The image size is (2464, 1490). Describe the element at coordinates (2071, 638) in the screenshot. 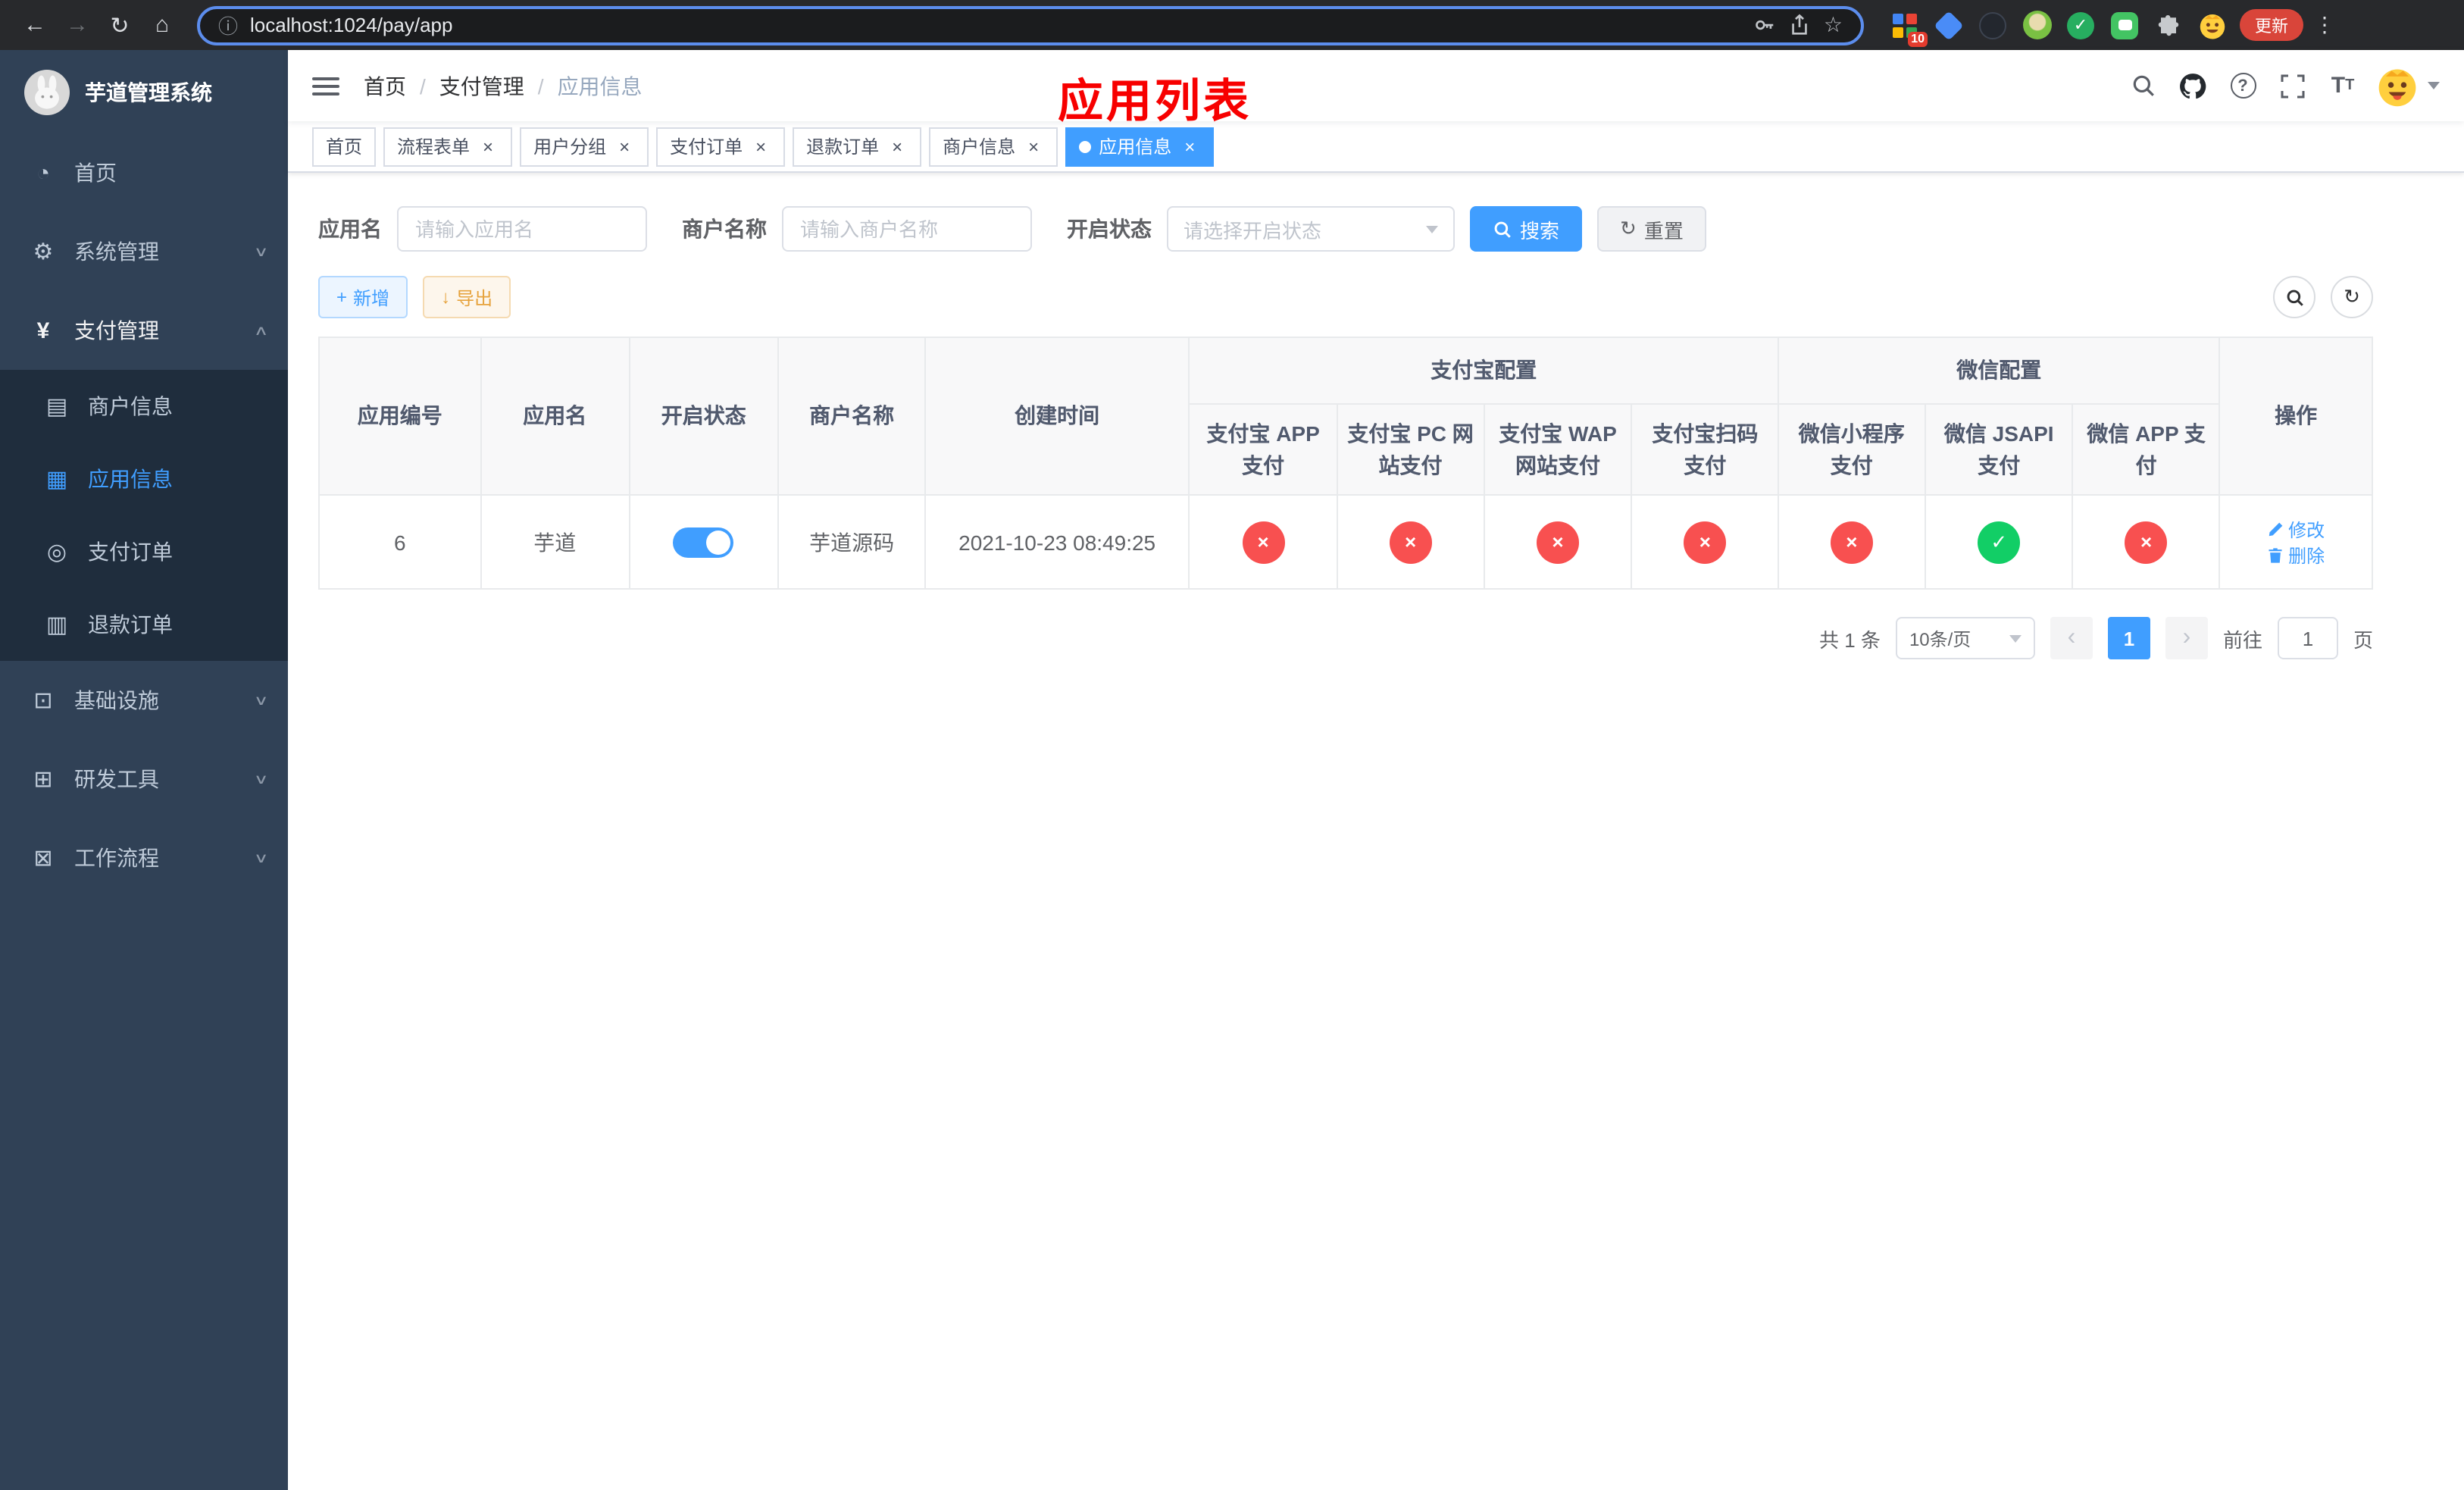

I see `prev-page-button: ‹` at that location.